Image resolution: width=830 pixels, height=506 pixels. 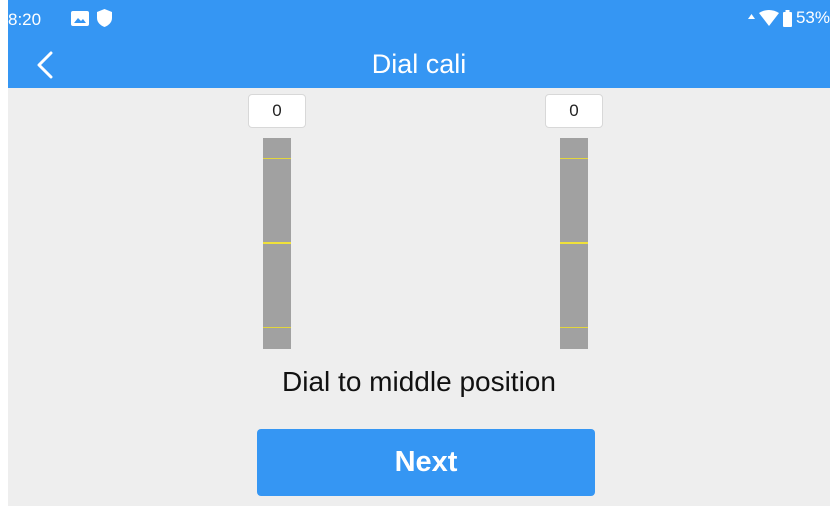 I want to click on left-dial-value: 0, so click(x=277, y=111).